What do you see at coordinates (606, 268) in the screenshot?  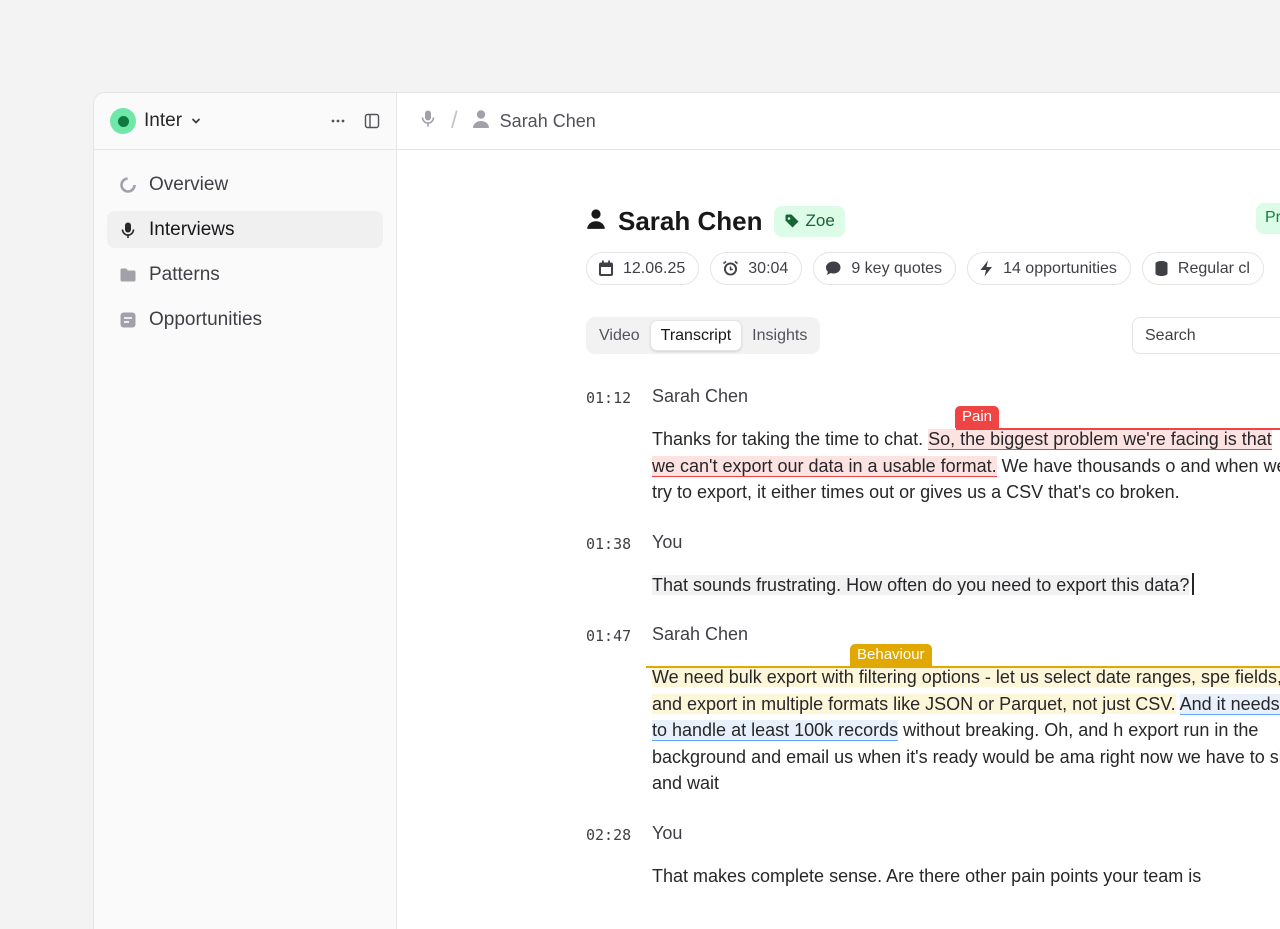 I see `calendar-icon` at bounding box center [606, 268].